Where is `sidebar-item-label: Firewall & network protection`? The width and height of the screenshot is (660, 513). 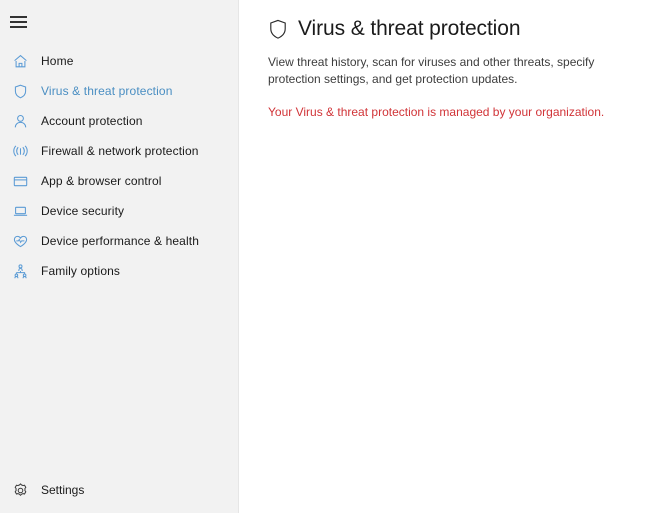
sidebar-item-label: Firewall & network protection is located at coordinates (120, 151).